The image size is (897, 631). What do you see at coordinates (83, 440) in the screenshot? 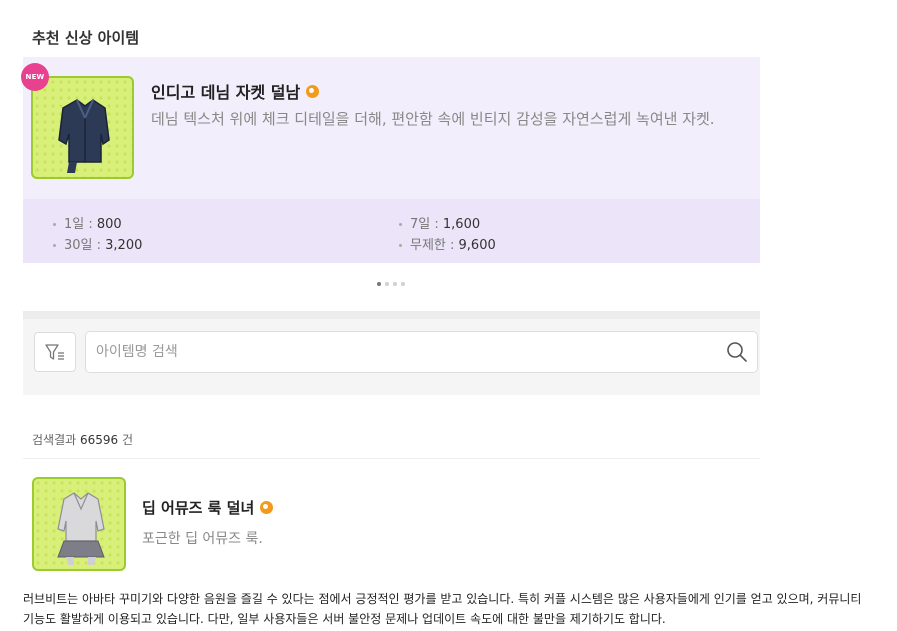
I see `result-count: 검색결과 66596 건` at bounding box center [83, 440].